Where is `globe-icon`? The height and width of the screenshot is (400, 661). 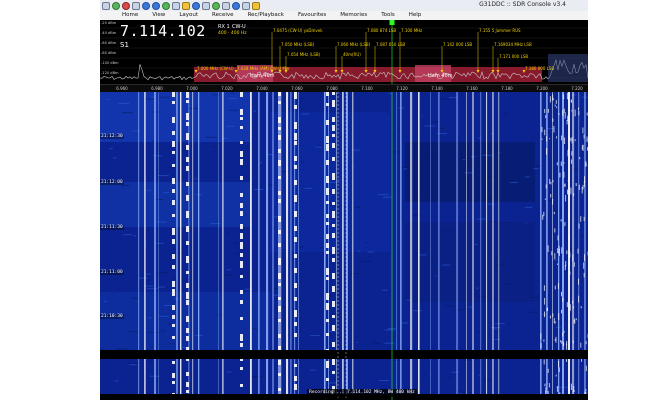
globe-icon is located at coordinates (196, 5).